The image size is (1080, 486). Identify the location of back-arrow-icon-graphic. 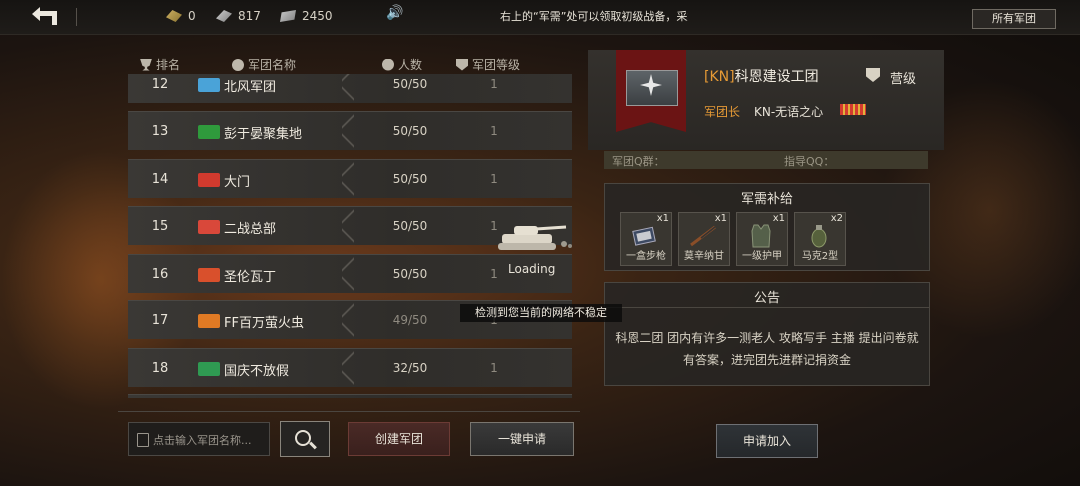
(44, 16).